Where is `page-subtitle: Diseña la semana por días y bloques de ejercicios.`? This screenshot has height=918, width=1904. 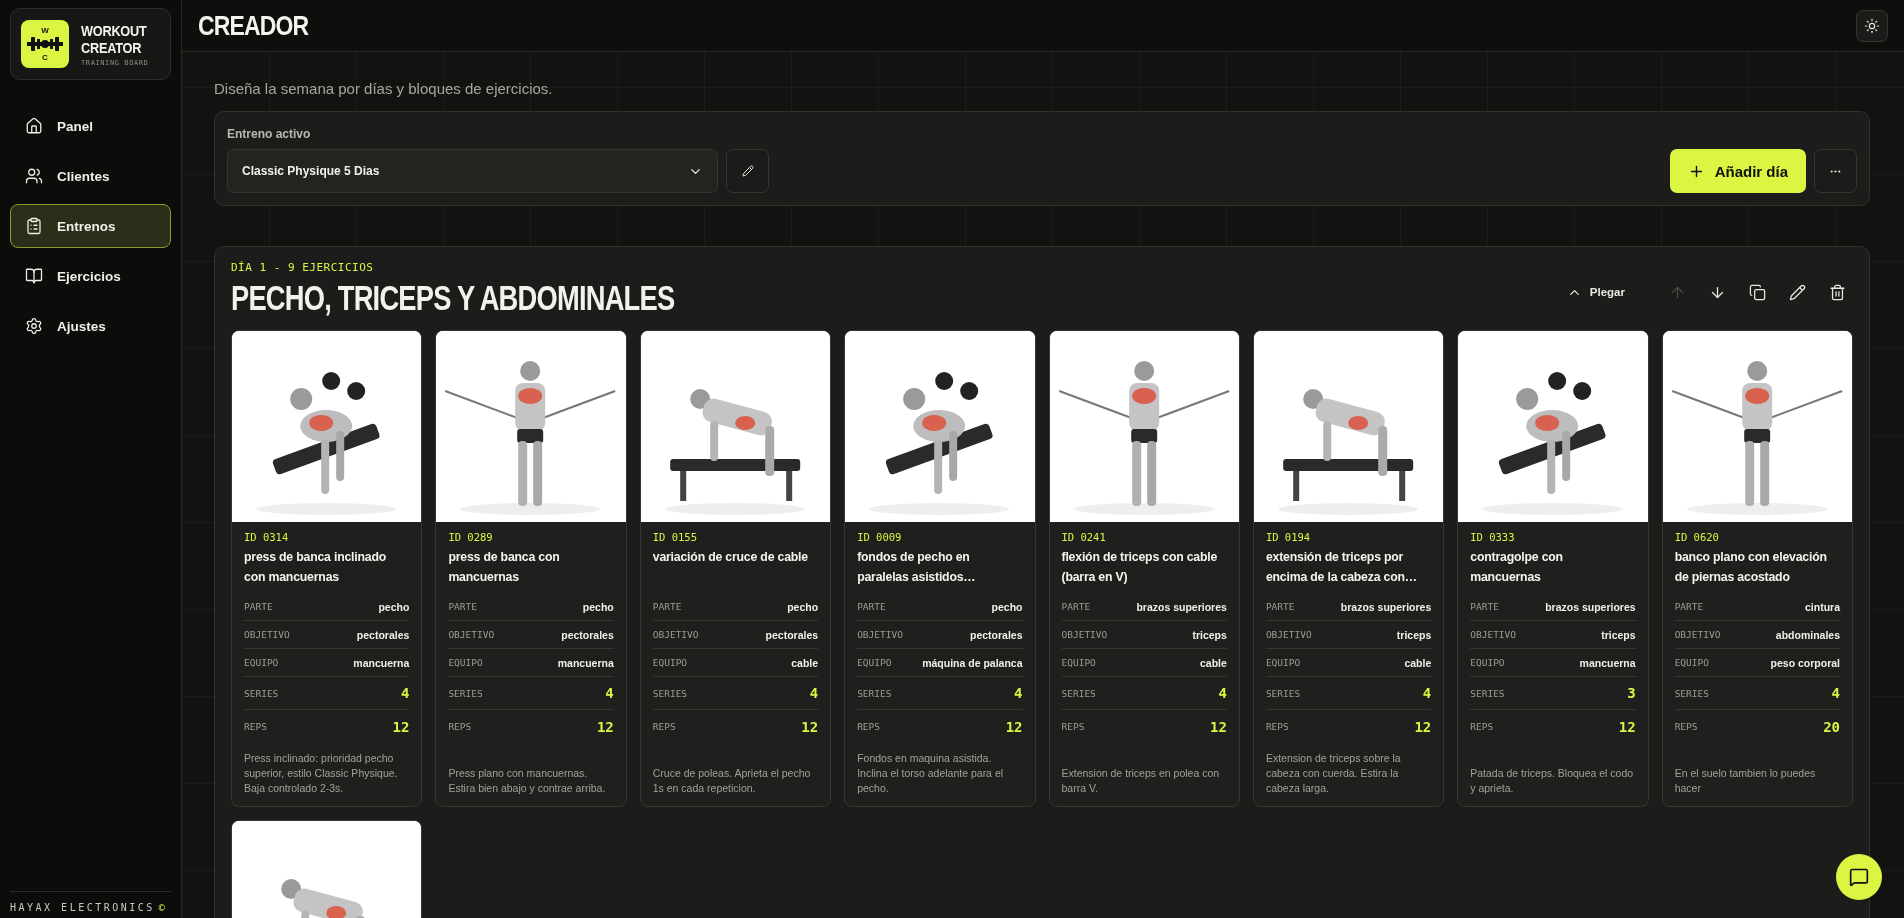
page-subtitle: Diseña la semana por días y bloques de ejercicios. is located at coordinates (384, 88).